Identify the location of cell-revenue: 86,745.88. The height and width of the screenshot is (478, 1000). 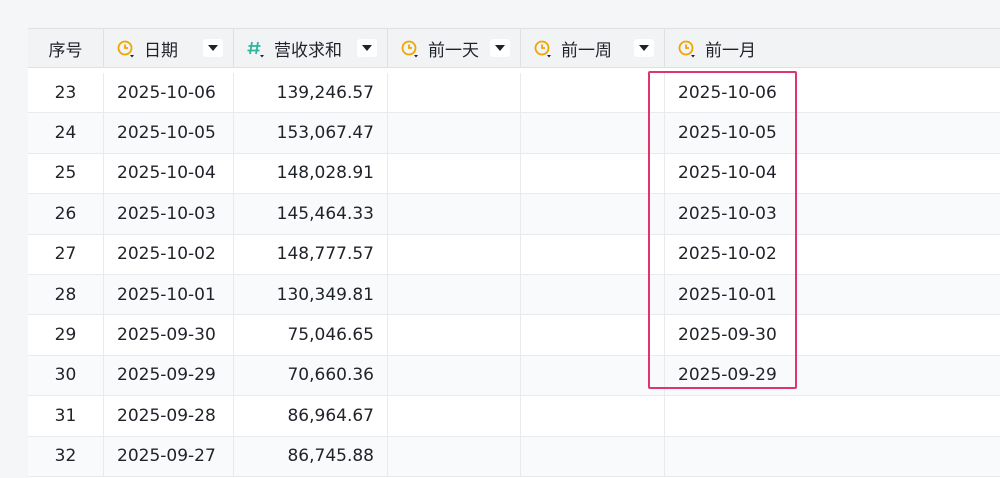
(311, 456).